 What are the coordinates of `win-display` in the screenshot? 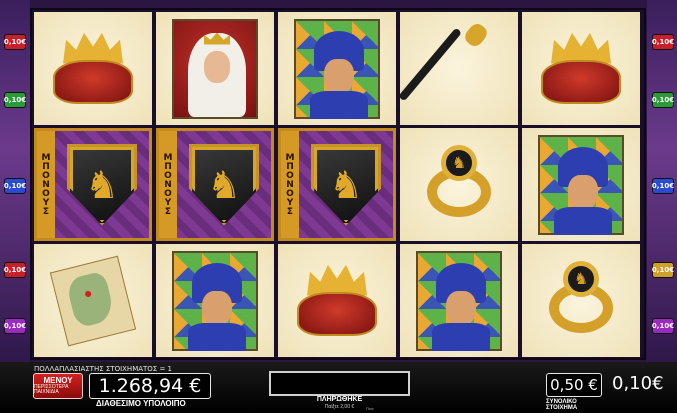 It's located at (339, 383).